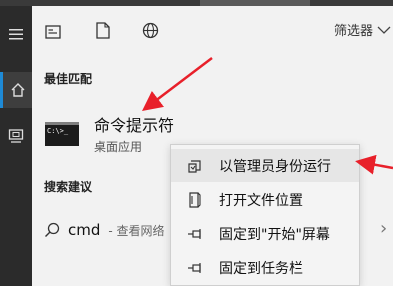  What do you see at coordinates (195, 199) in the screenshot?
I see `open-file-location-icon` at bounding box center [195, 199].